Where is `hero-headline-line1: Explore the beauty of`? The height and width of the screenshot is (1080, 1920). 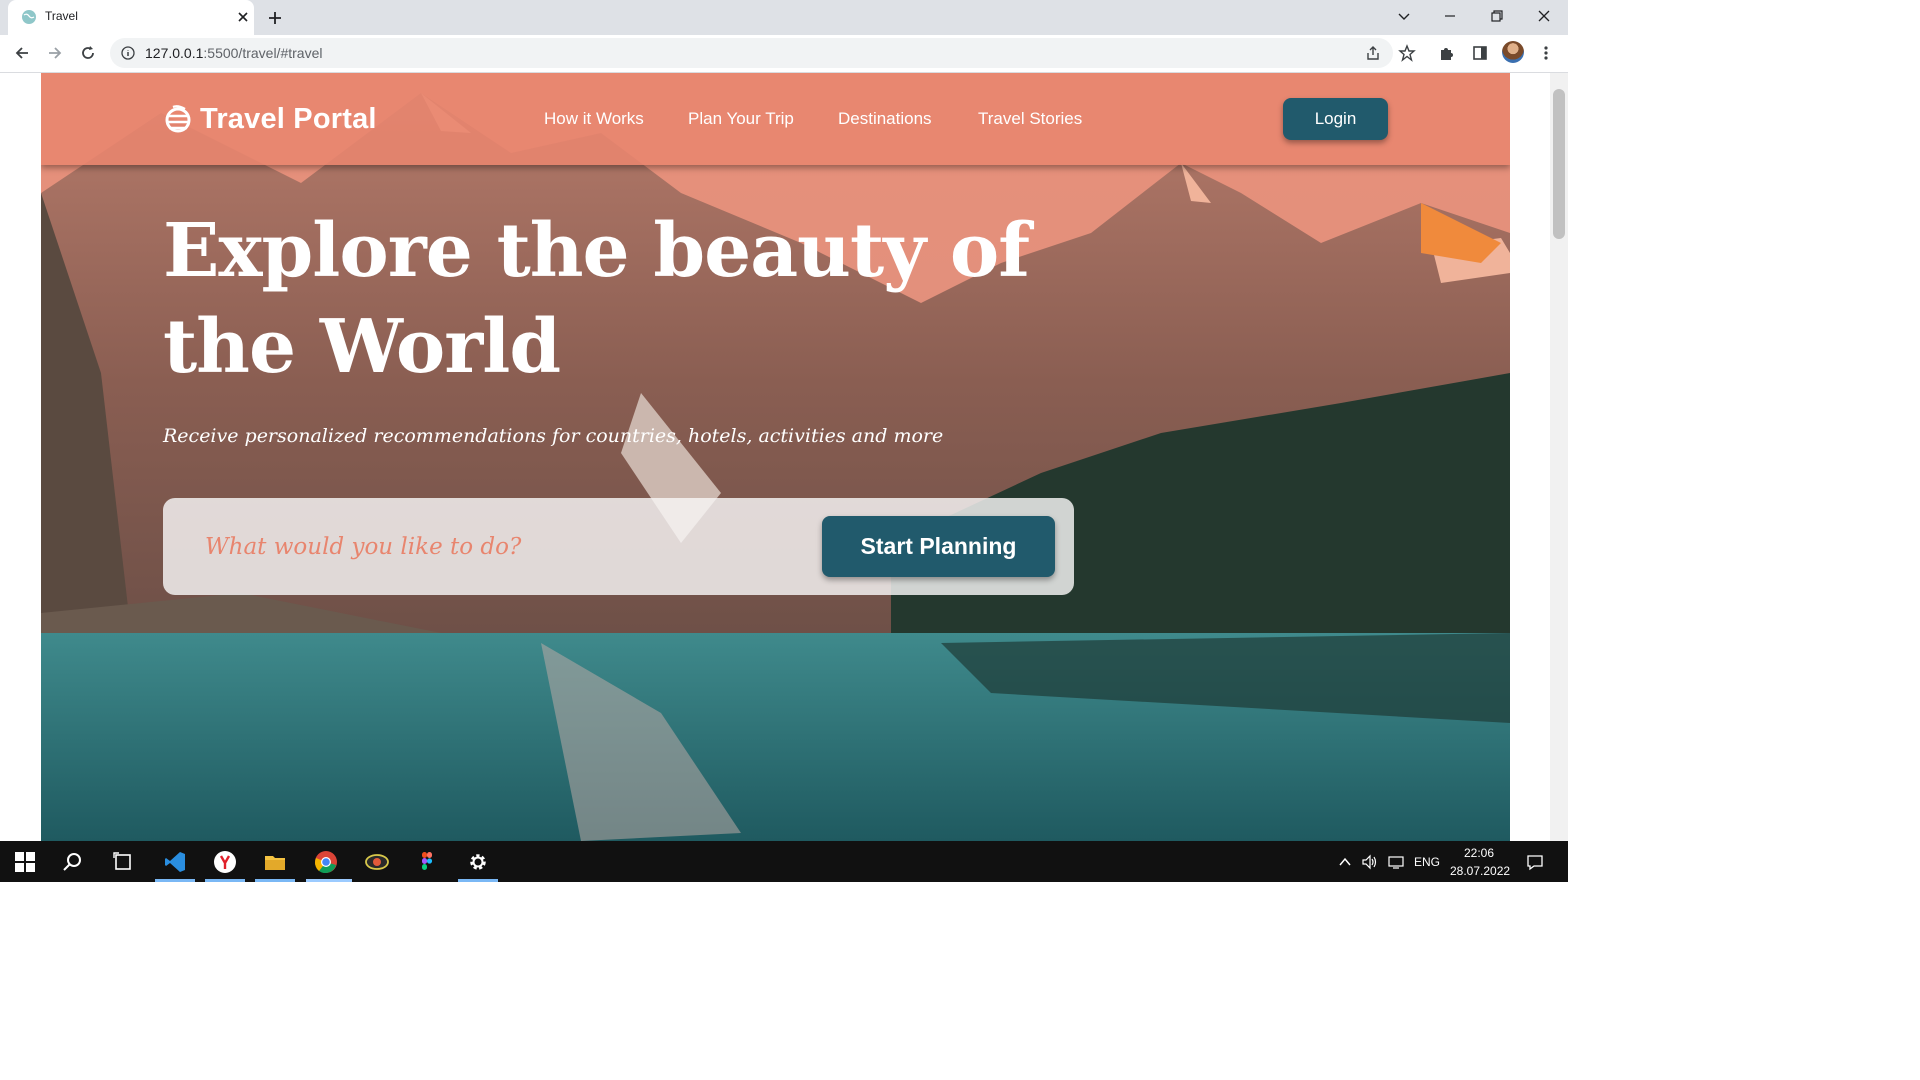 hero-headline-line1: Explore the beauty of is located at coordinates (596, 251).